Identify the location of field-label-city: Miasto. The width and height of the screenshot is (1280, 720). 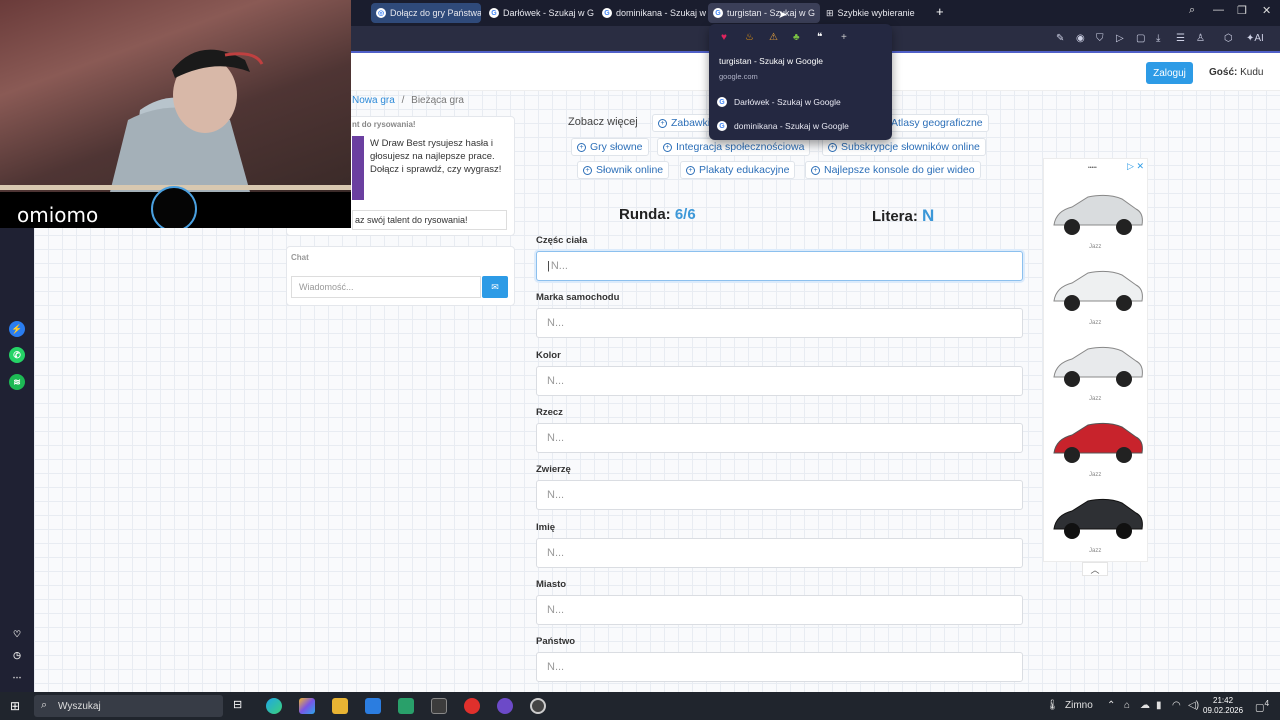
(551, 584).